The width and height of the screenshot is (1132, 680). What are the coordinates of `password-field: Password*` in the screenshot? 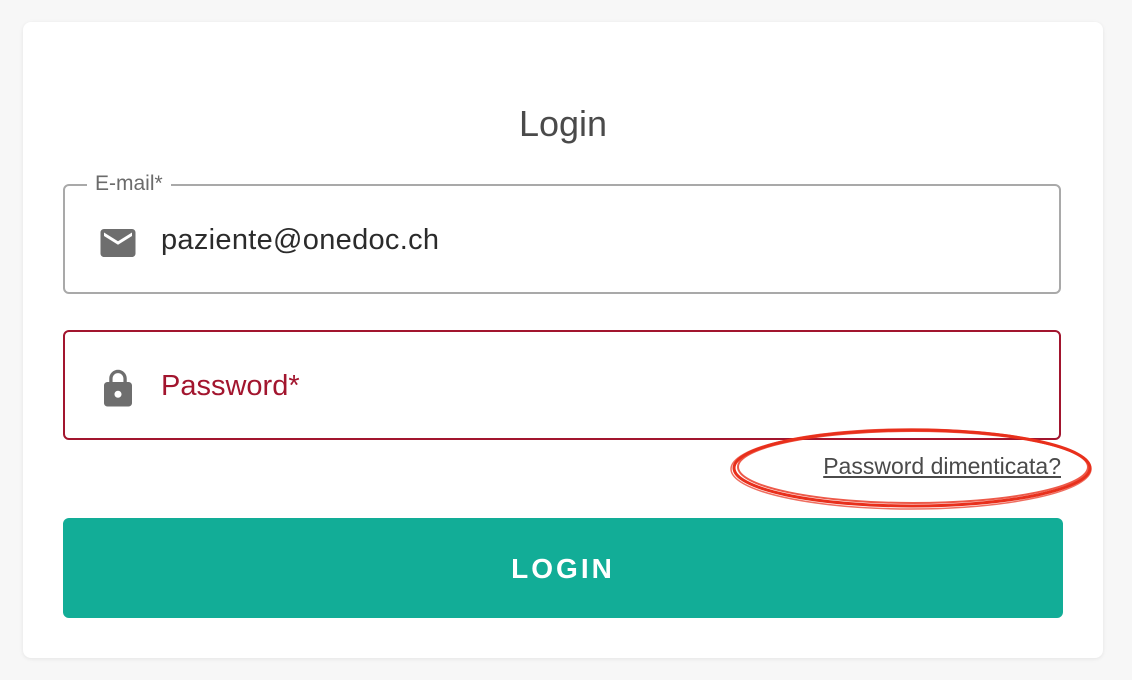 It's located at (562, 385).